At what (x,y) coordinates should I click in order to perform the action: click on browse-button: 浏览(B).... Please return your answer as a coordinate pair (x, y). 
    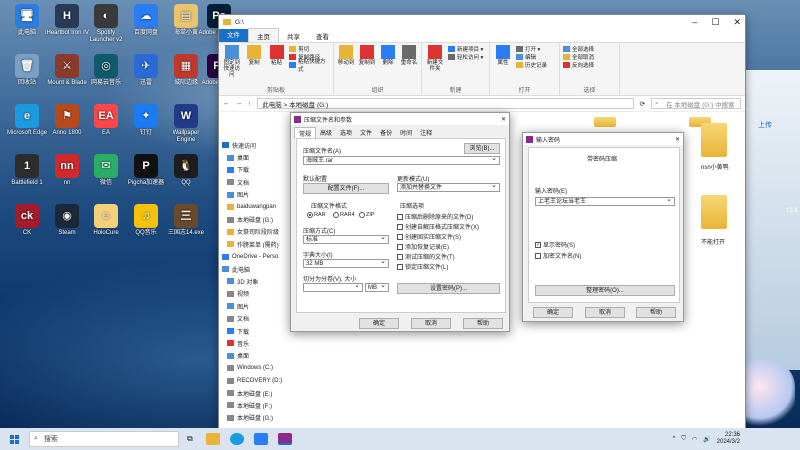
    Looking at the image, I should click on (482, 148).